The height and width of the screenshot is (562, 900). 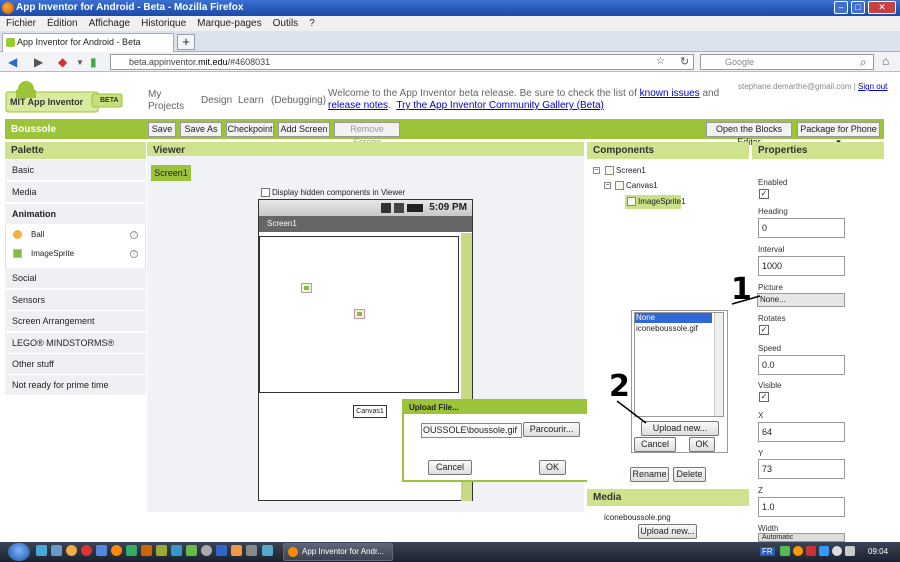 I want to click on annotation-lines, so click(x=688, y=359).